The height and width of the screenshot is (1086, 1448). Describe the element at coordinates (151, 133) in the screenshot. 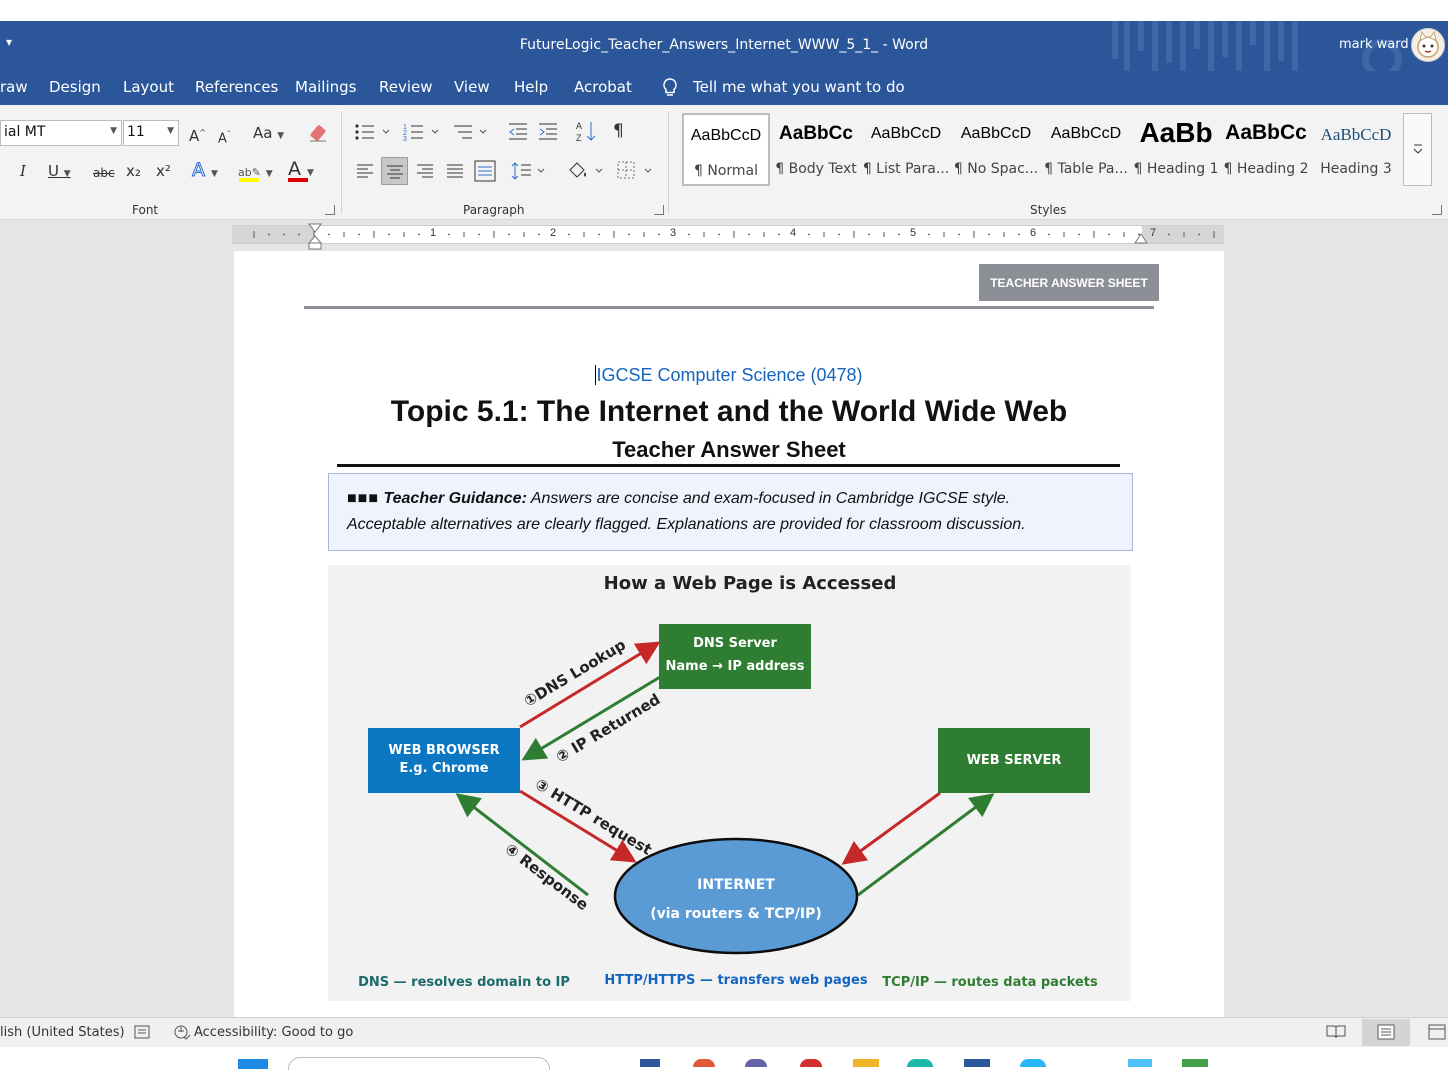

I see `font-size-field: 11 ▼` at that location.